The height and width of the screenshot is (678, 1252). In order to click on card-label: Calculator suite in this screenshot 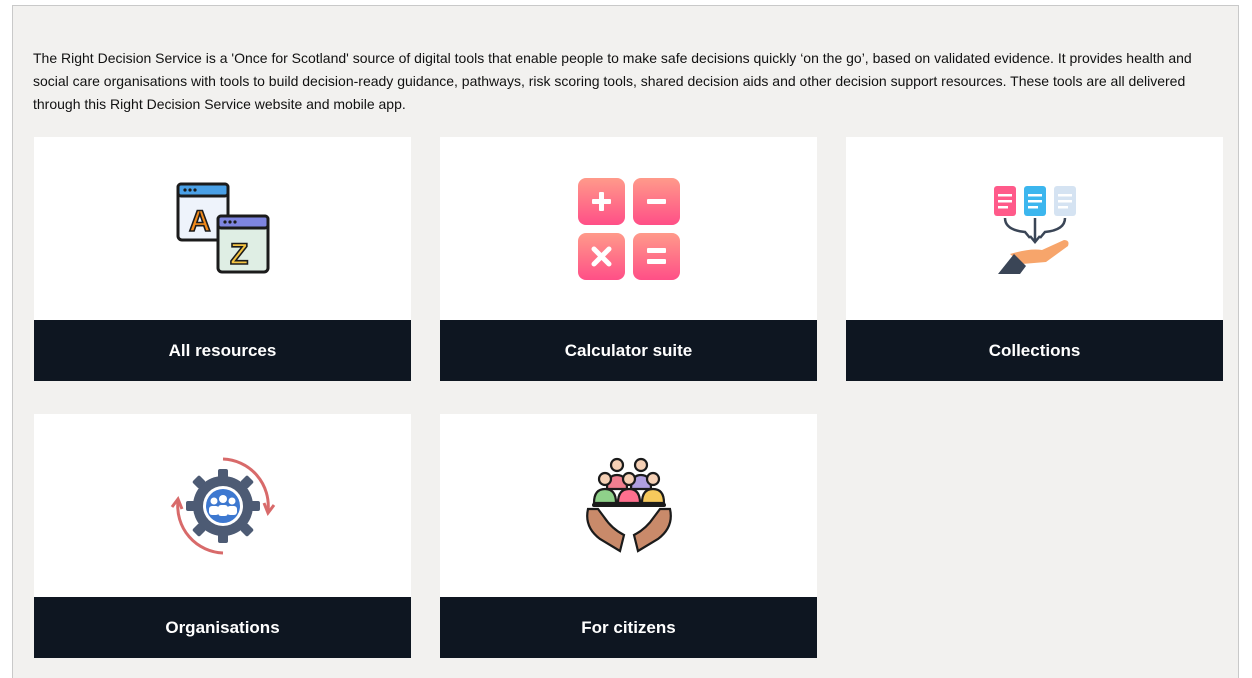, I will do `click(628, 350)`.